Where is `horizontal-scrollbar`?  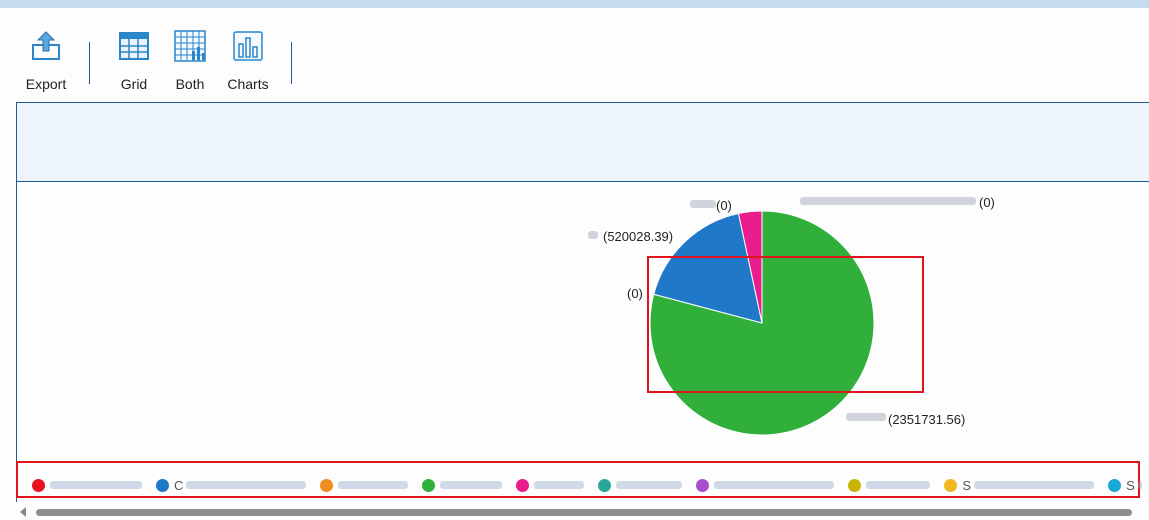
horizontal-scrollbar is located at coordinates (582, 512).